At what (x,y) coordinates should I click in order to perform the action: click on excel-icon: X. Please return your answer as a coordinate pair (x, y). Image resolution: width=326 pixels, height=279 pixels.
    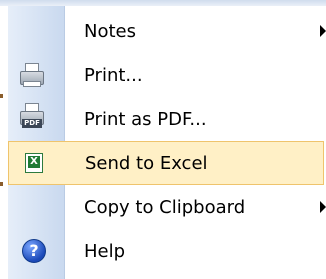
    Looking at the image, I should click on (34, 163).